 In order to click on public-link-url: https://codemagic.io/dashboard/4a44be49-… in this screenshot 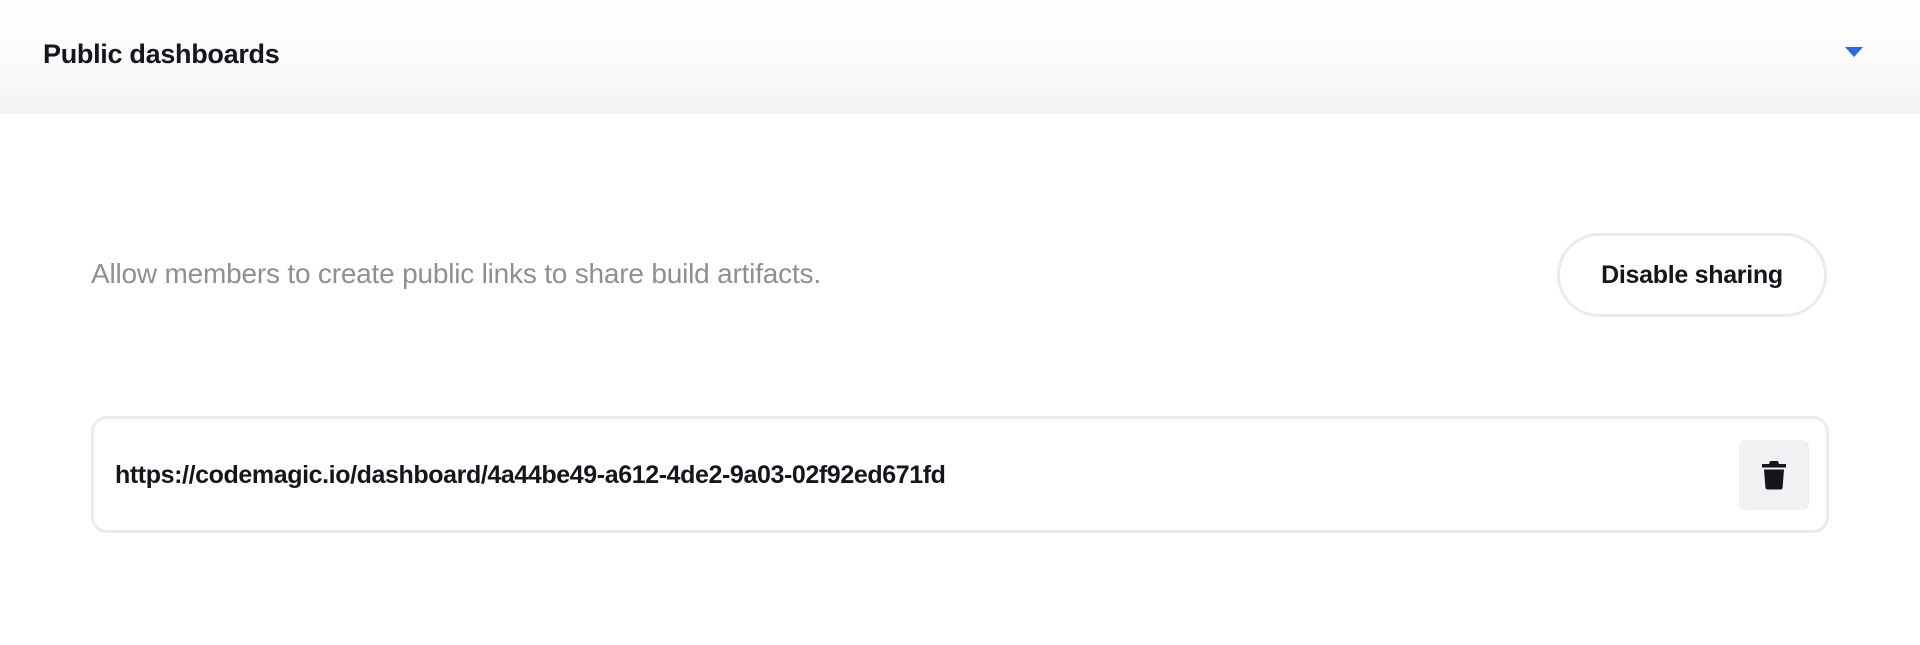, I will do `click(530, 475)`.